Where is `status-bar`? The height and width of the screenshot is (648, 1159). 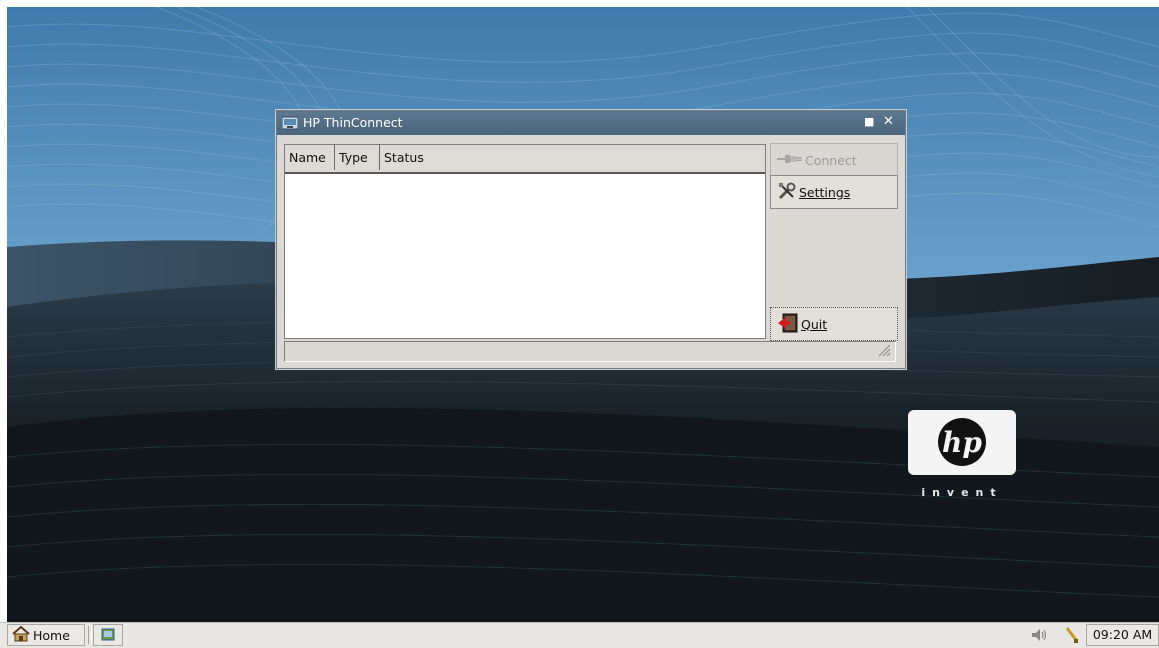
status-bar is located at coordinates (590, 351).